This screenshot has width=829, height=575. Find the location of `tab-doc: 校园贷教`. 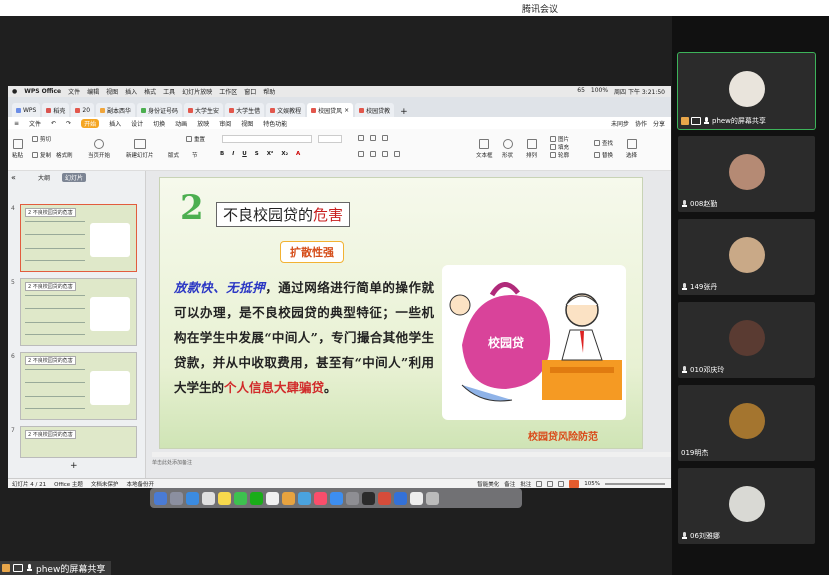

tab-doc: 校园贷教 is located at coordinates (375, 110).